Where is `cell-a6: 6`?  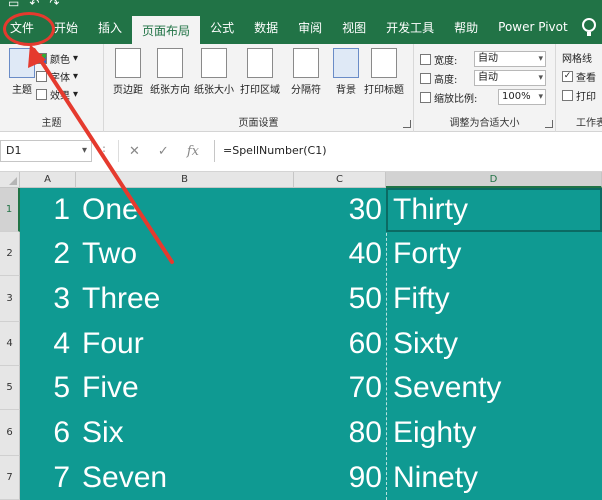 cell-a6: 6 is located at coordinates (45, 433).